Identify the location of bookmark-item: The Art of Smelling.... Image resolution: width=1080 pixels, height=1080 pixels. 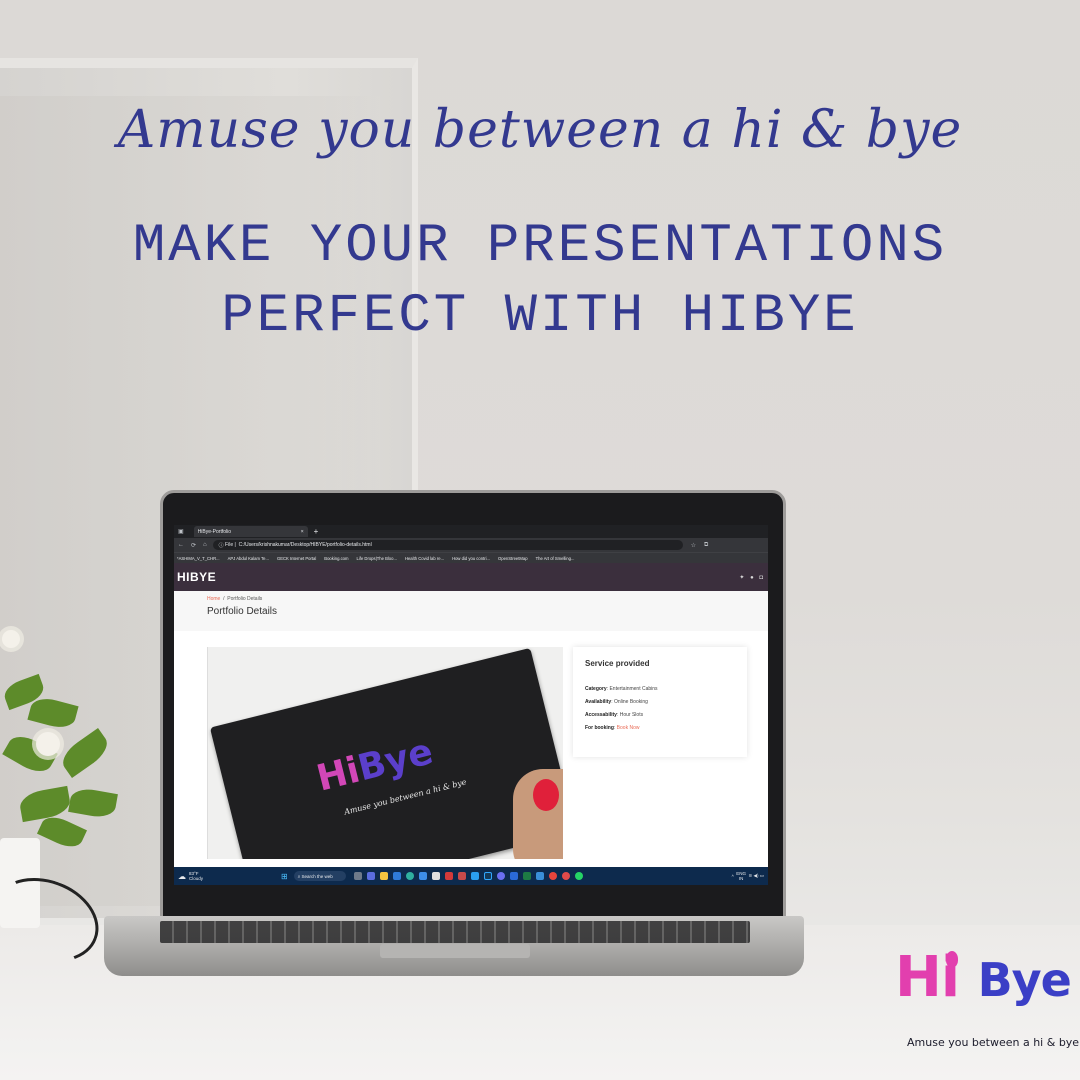
(555, 558).